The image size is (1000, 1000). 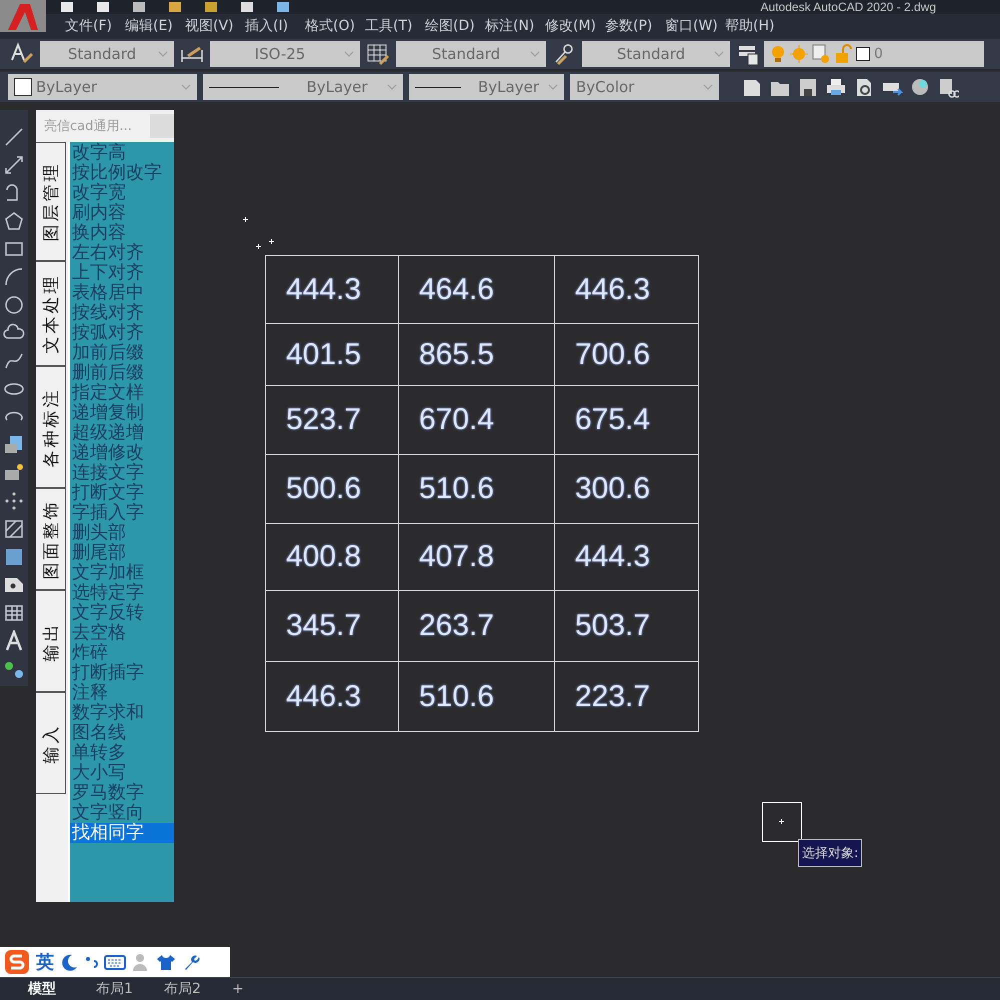 I want to click on command-item: 改字高, so click(x=122, y=153).